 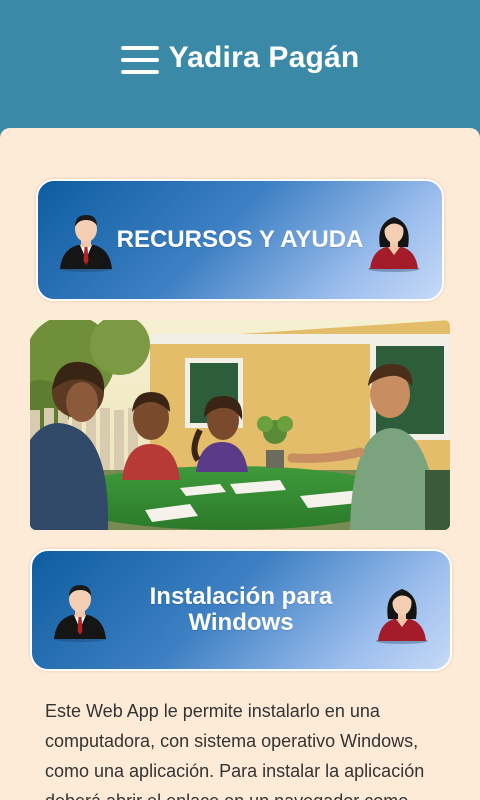 I want to click on windows-install-button: Instalación para Windows, so click(x=241, y=610).